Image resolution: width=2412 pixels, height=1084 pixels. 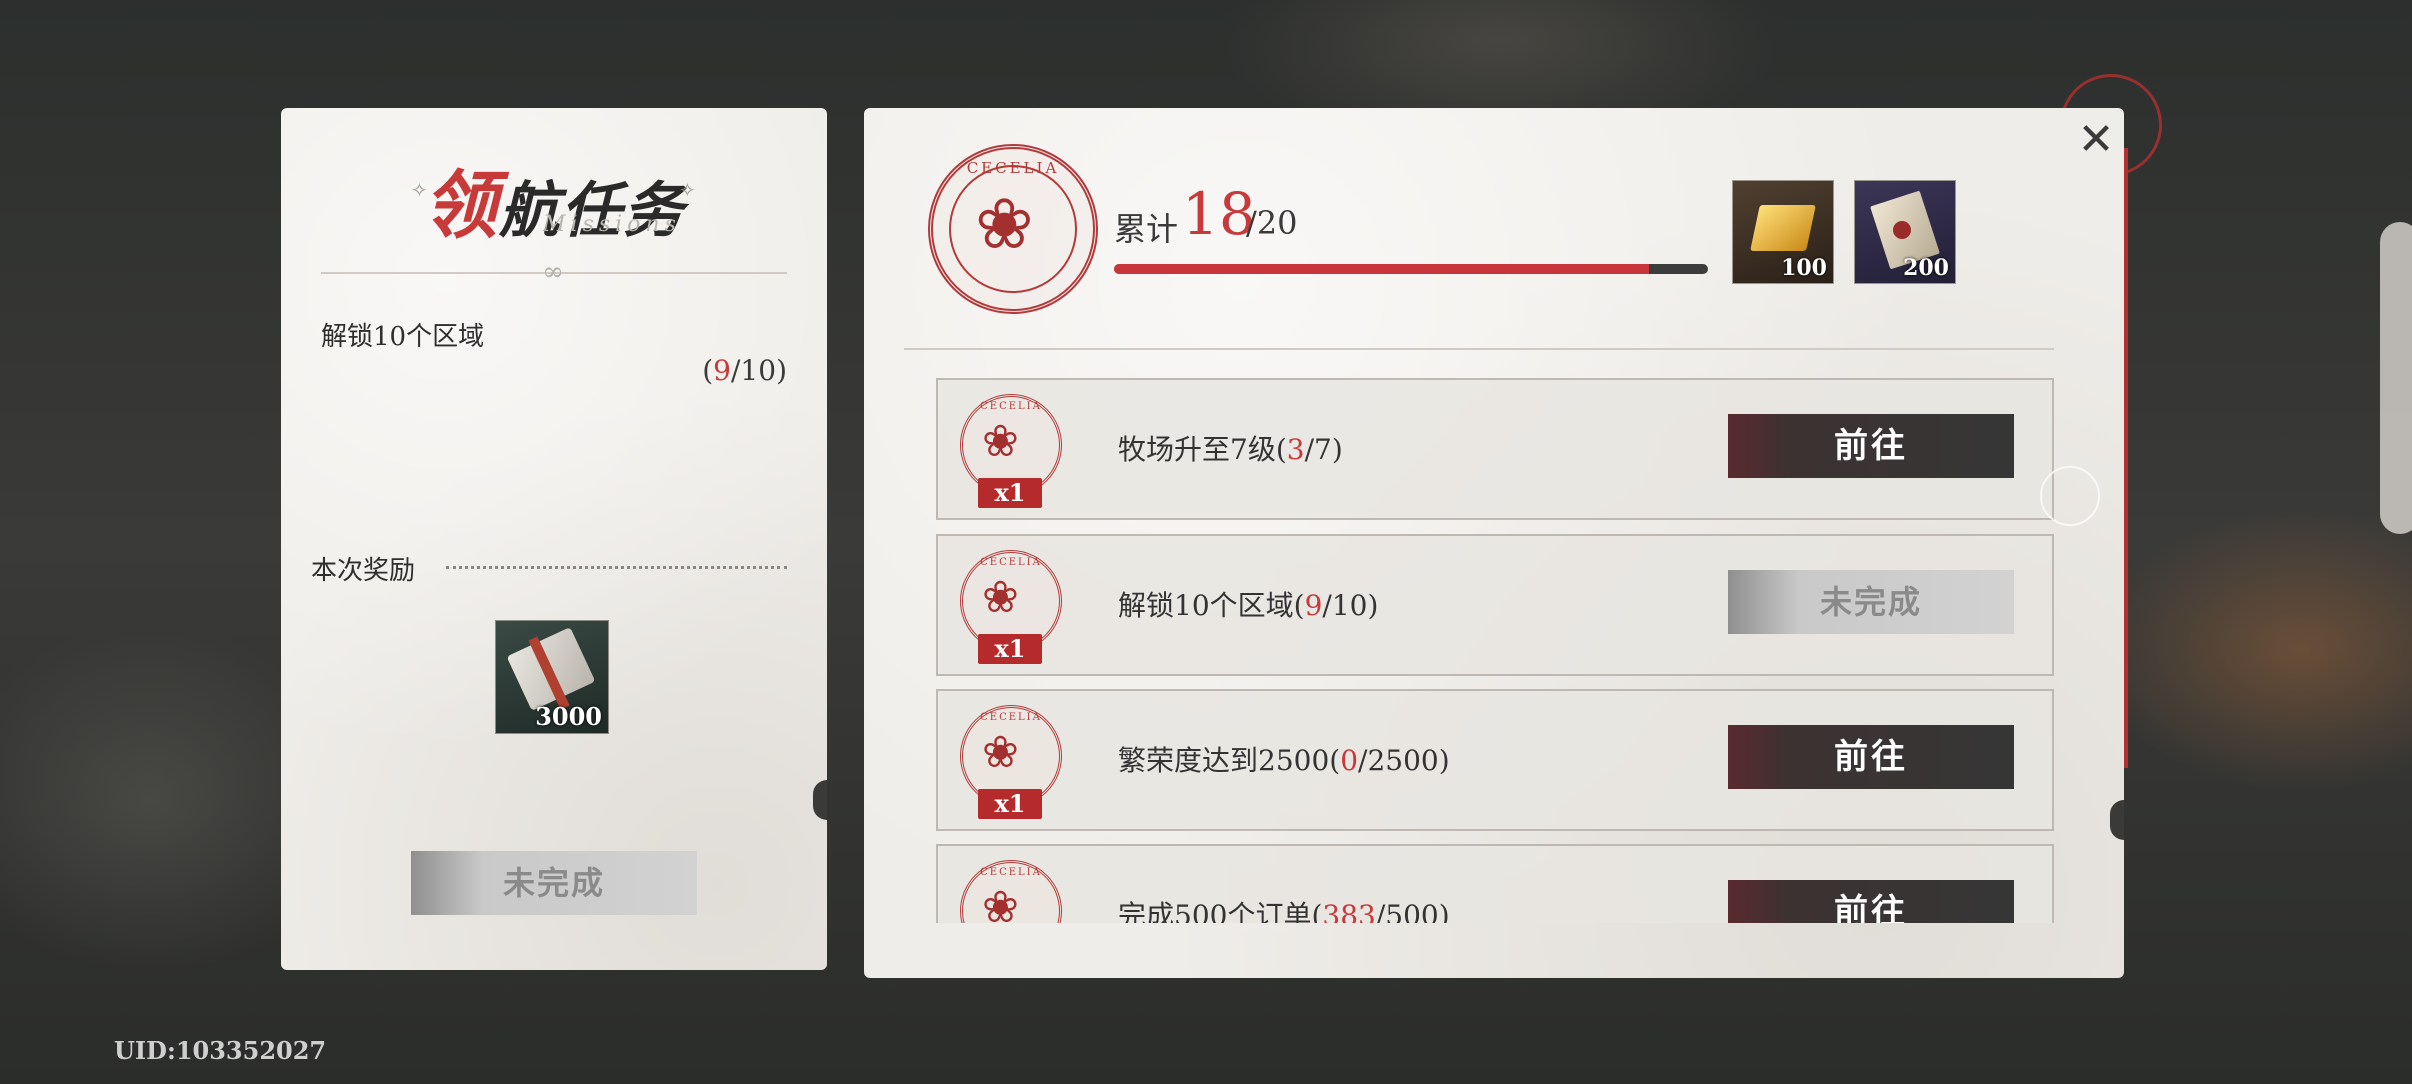 What do you see at coordinates (552, 677) in the screenshot?
I see `reward-item-cash: 3000` at bounding box center [552, 677].